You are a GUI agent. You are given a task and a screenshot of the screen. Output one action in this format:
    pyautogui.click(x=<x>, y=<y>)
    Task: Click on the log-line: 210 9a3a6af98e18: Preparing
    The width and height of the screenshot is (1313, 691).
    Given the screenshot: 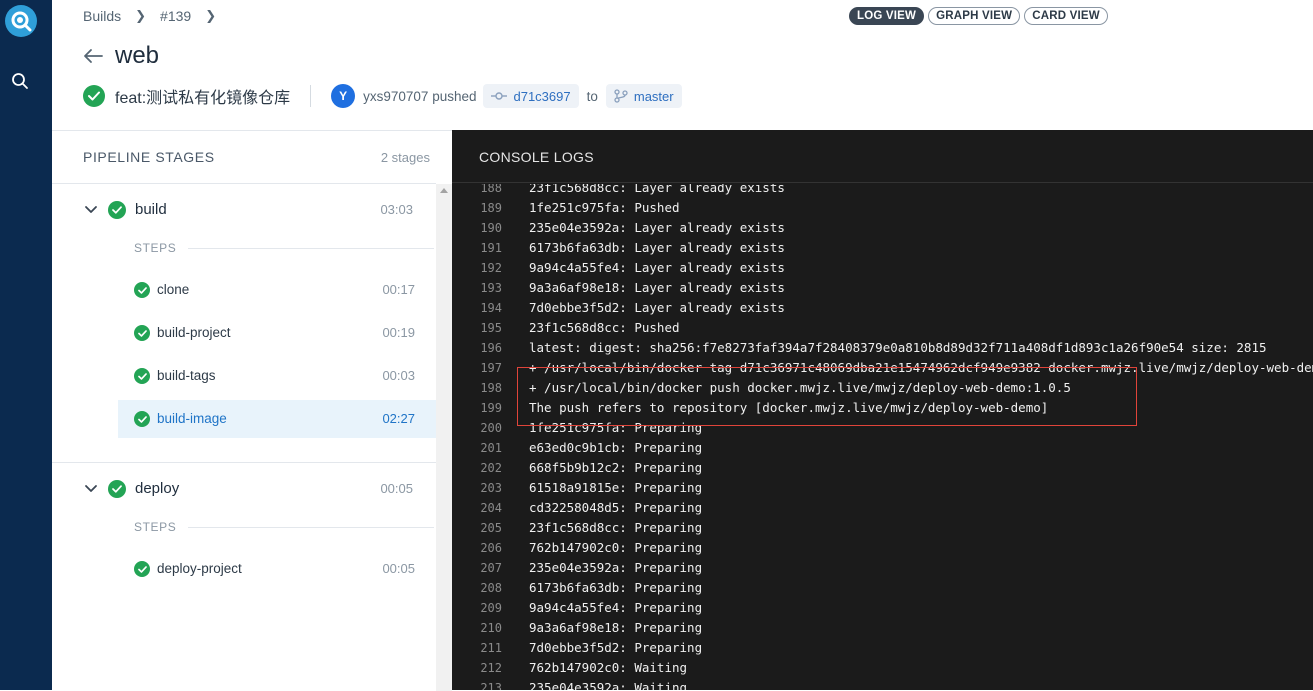 What is the action you would take?
    pyautogui.click(x=882, y=628)
    